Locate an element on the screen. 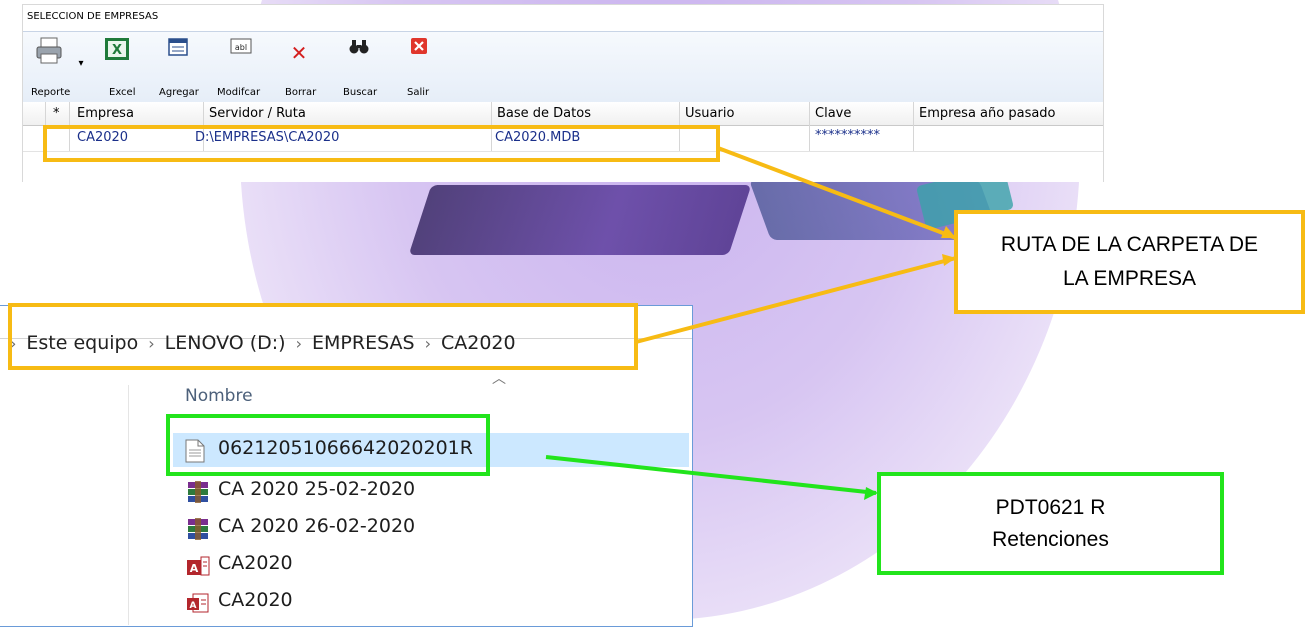 Image resolution: width=1309 pixels, height=627 pixels. ruta-highlight-grid is located at coordinates (381, 143).